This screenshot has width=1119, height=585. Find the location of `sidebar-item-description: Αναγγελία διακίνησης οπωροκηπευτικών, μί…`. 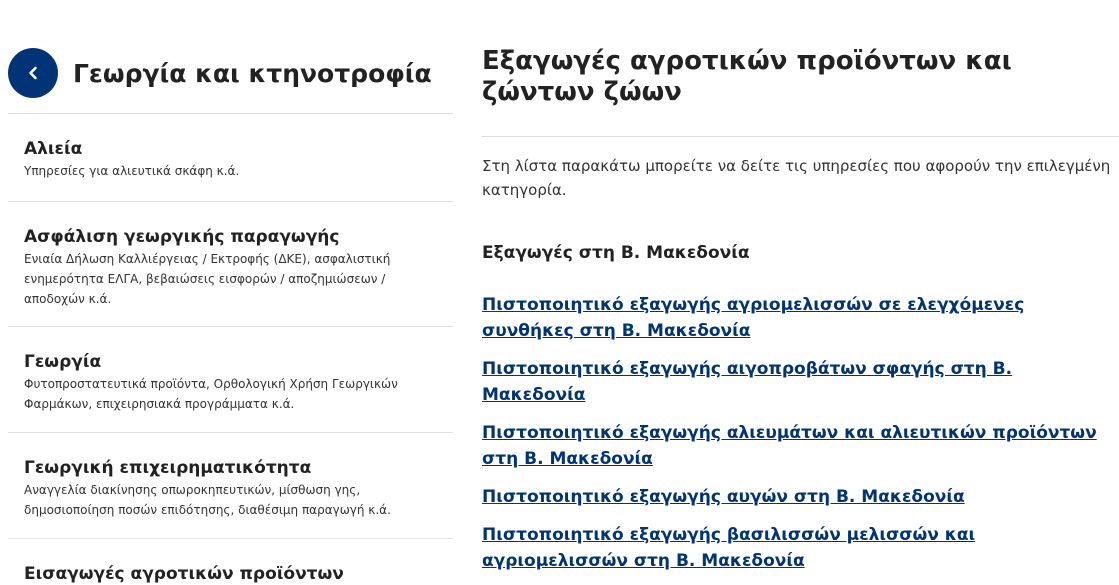

sidebar-item-description: Αναγγελία διακίνησης οπωροκηπευτικών, μί… is located at coordinates (207, 500).